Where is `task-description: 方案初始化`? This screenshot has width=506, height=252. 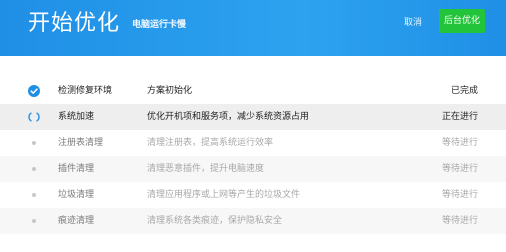
task-description: 方案初始化 is located at coordinates (170, 91).